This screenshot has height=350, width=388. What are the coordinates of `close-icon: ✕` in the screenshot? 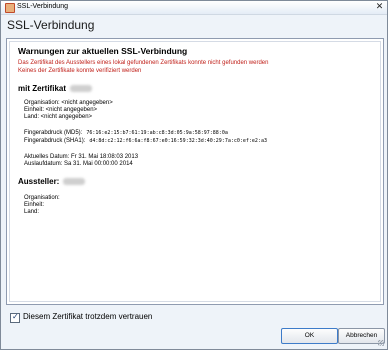 It's located at (379, 6).